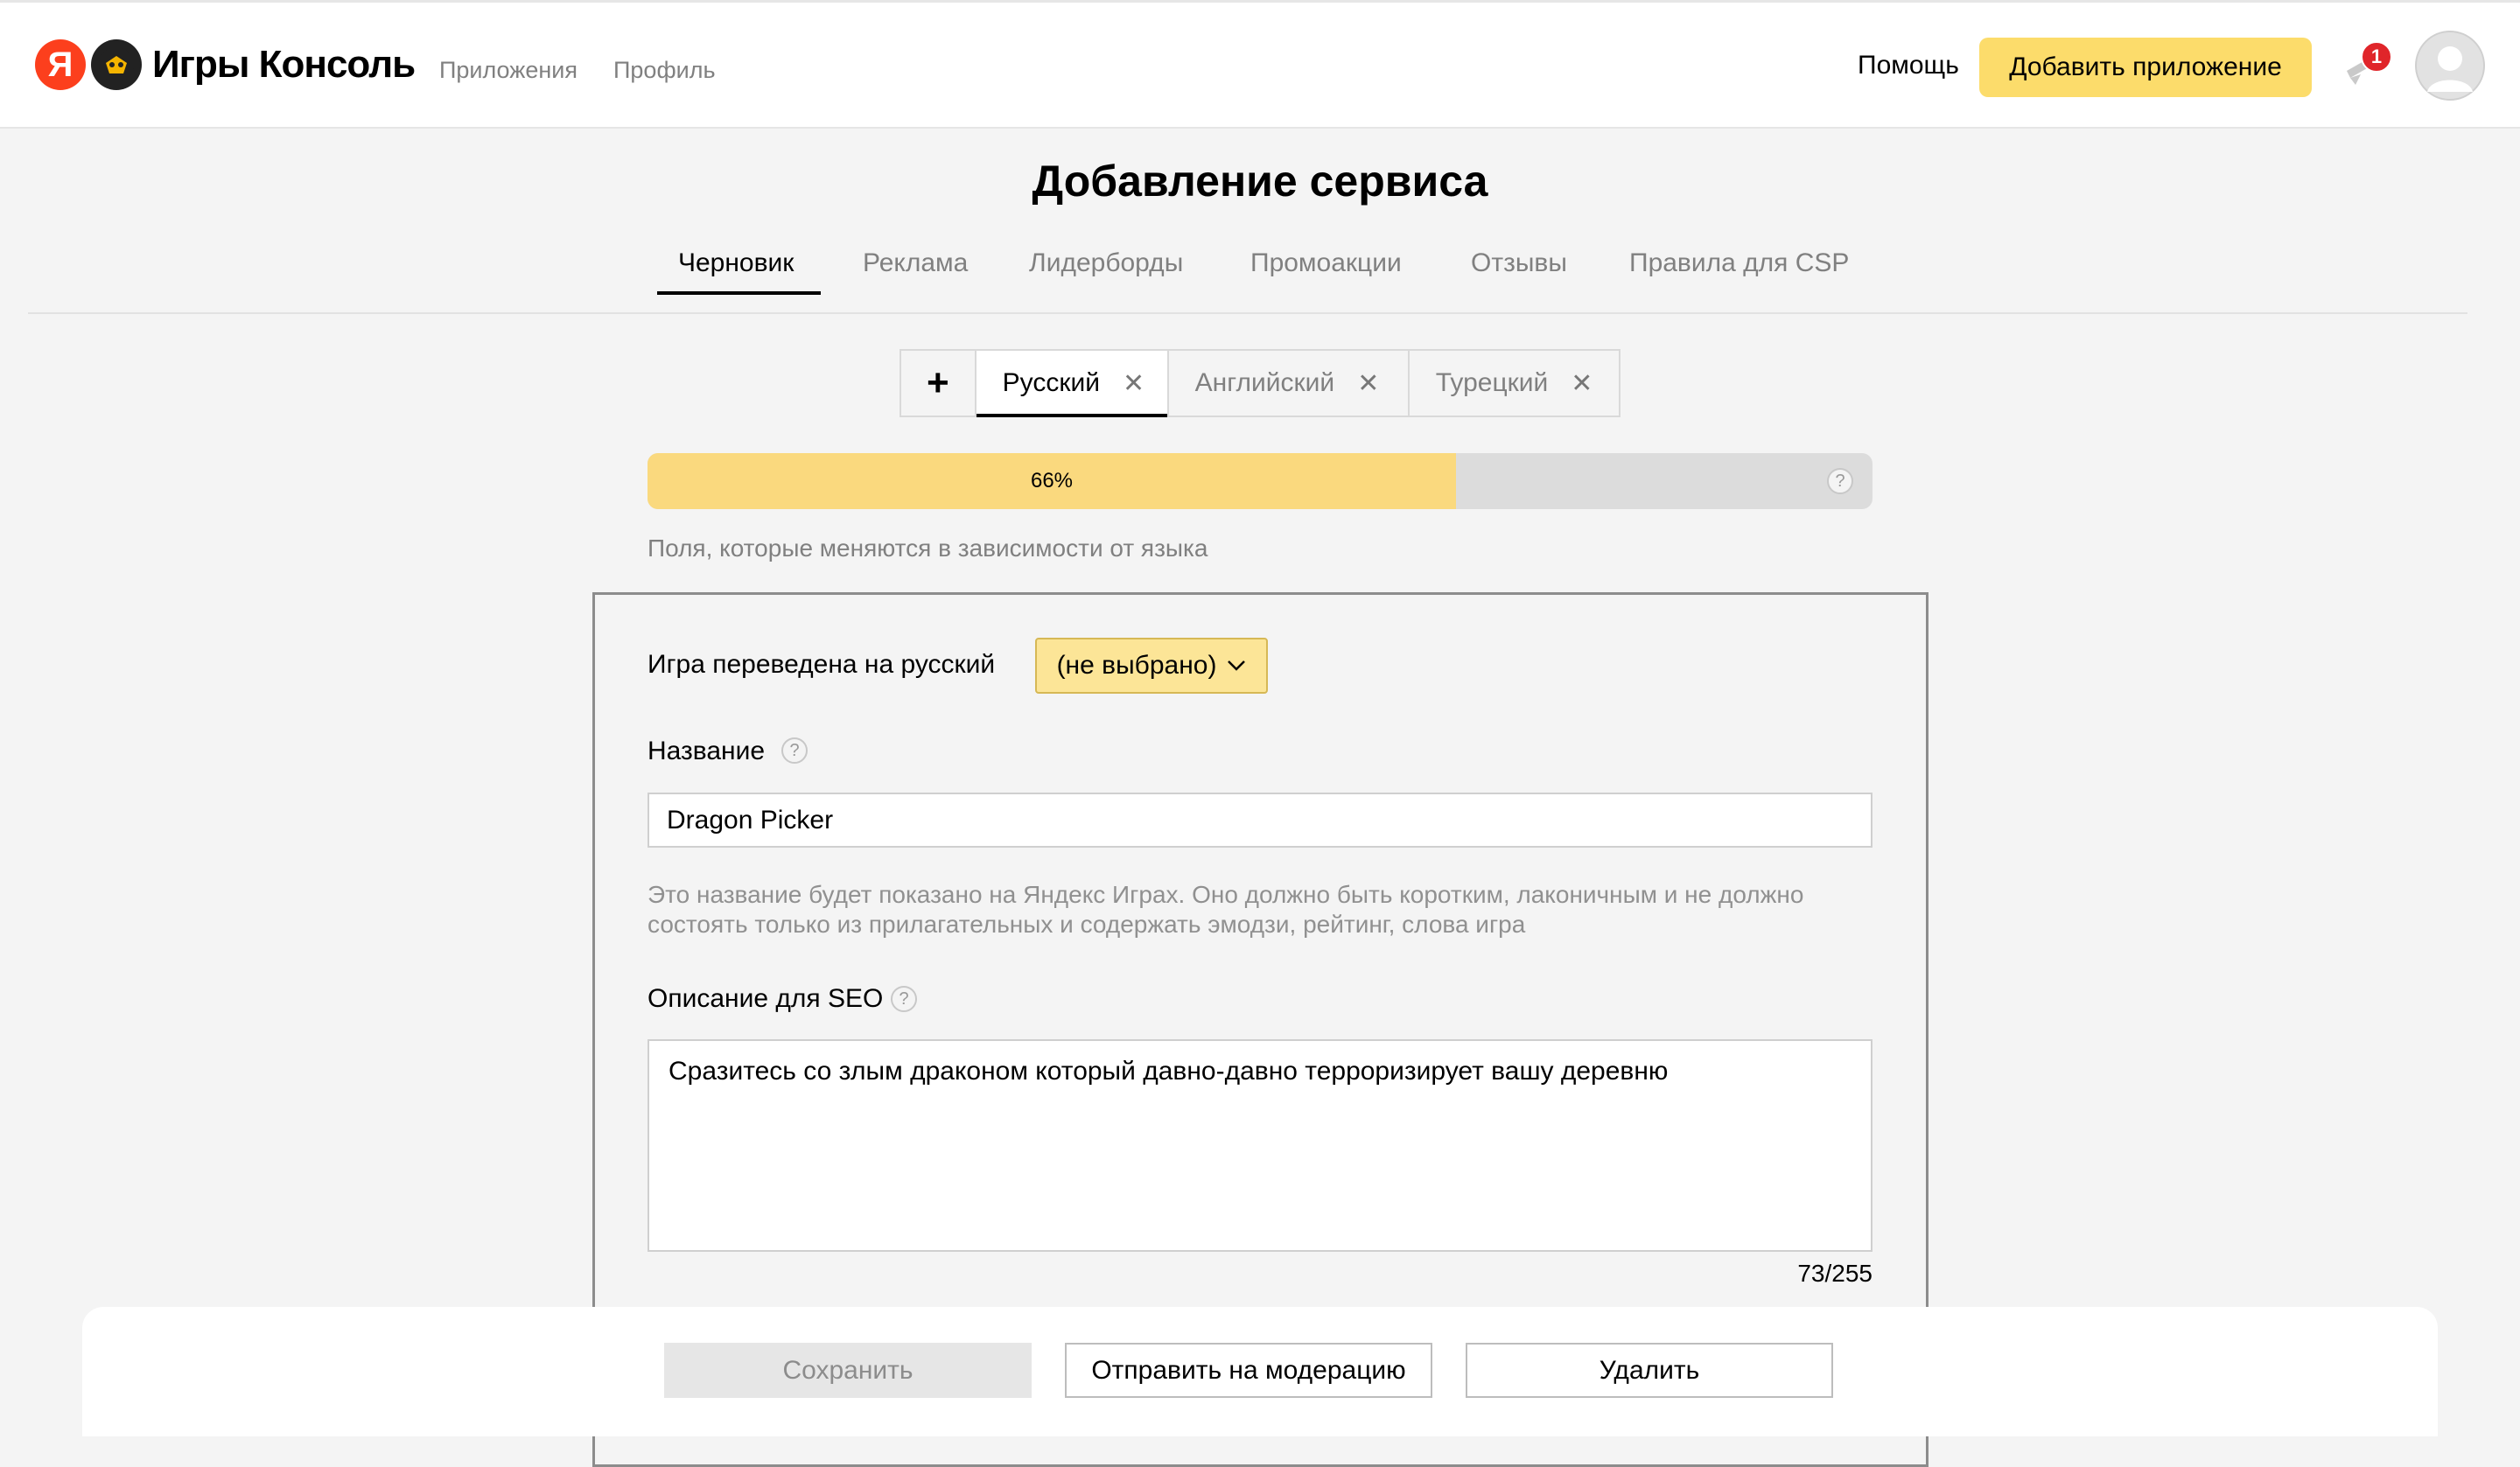 The width and height of the screenshot is (2520, 1467). Describe the element at coordinates (822, 664) in the screenshot. I see `translated-label: Игра переведена на русский` at that location.